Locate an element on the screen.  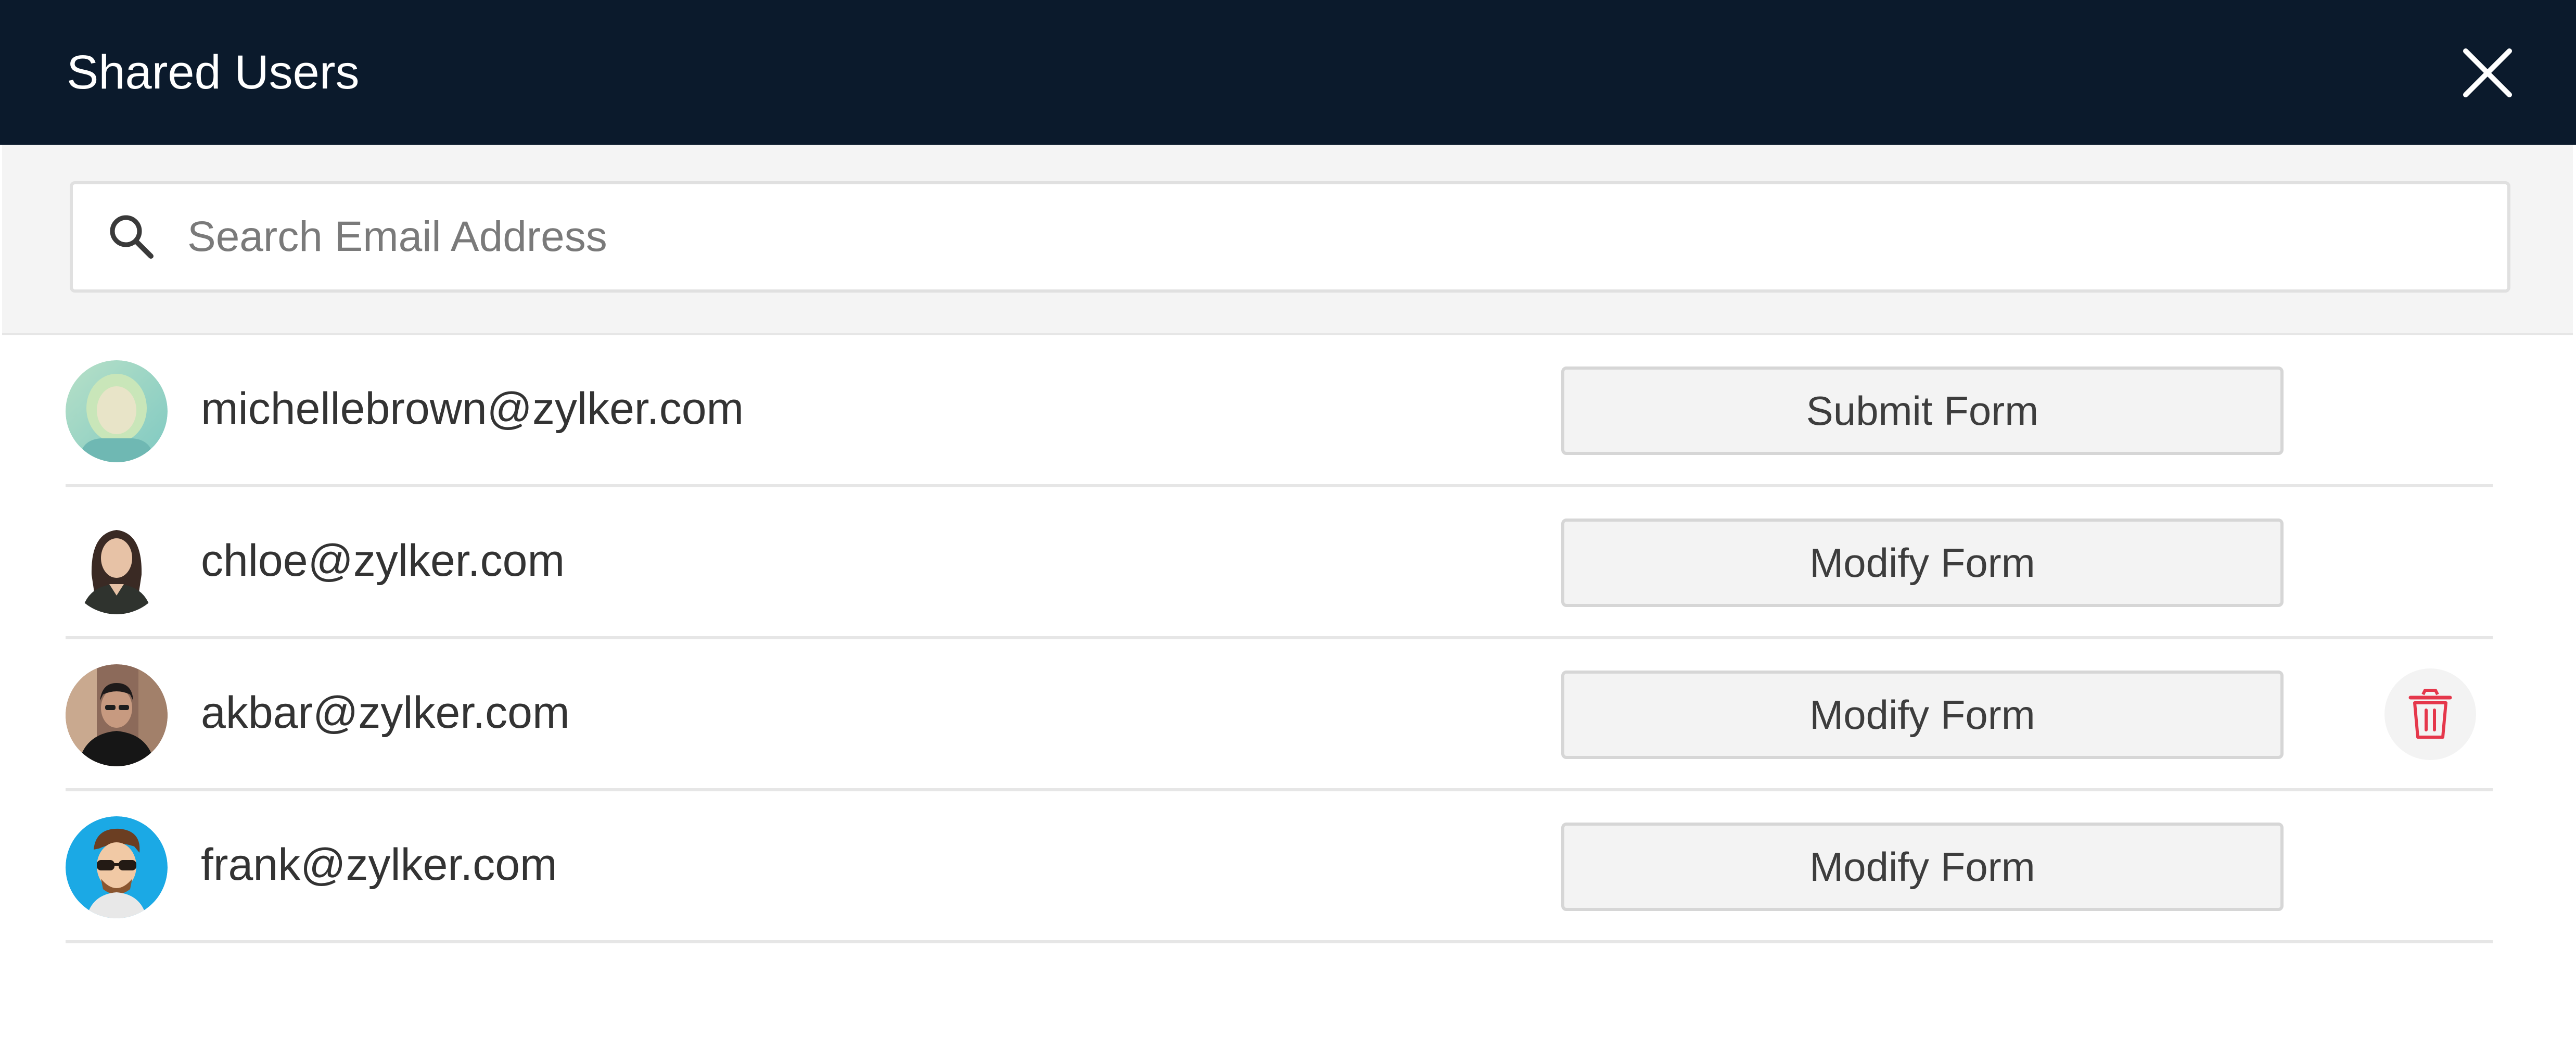
user-email: akbar@zylker.com is located at coordinates (385, 713).